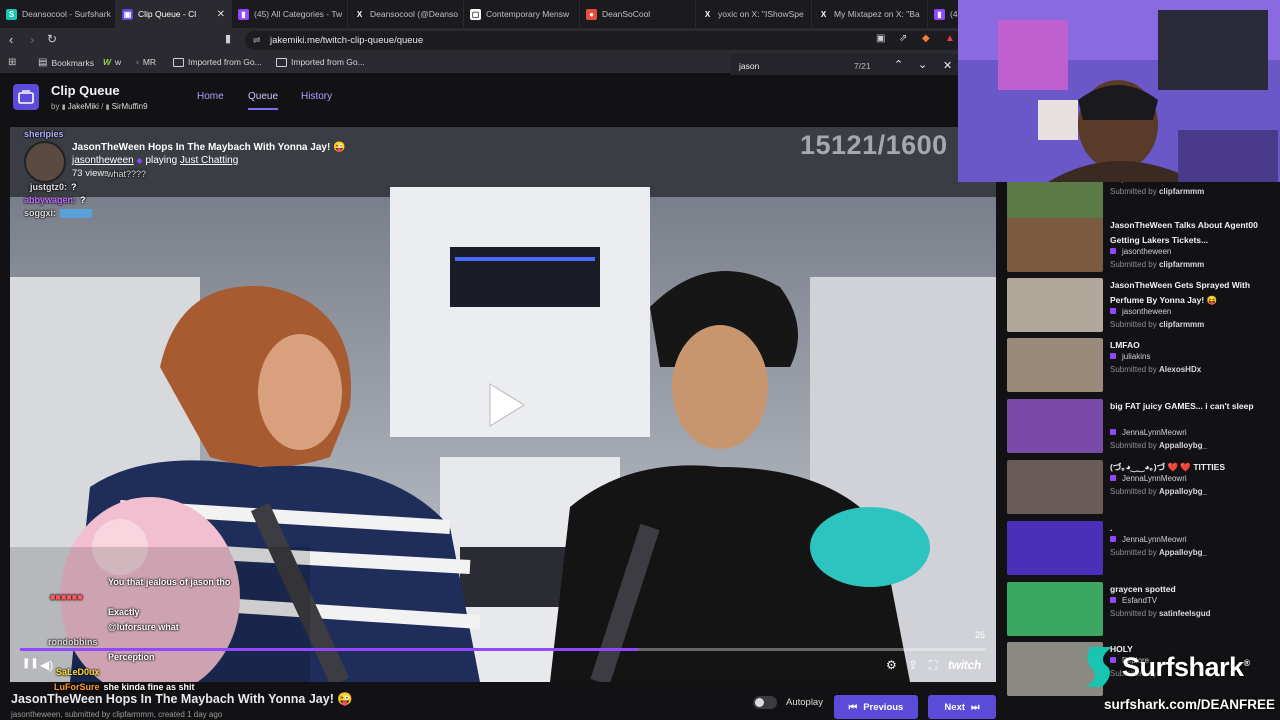 The height and width of the screenshot is (720, 1280). Describe the element at coordinates (503, 649) in the screenshot. I see `seek-bar` at that location.